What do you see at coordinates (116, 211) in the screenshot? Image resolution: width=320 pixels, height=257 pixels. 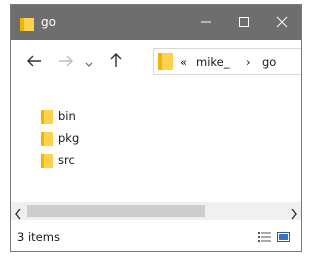 I see `scrollbar-thumb` at bounding box center [116, 211].